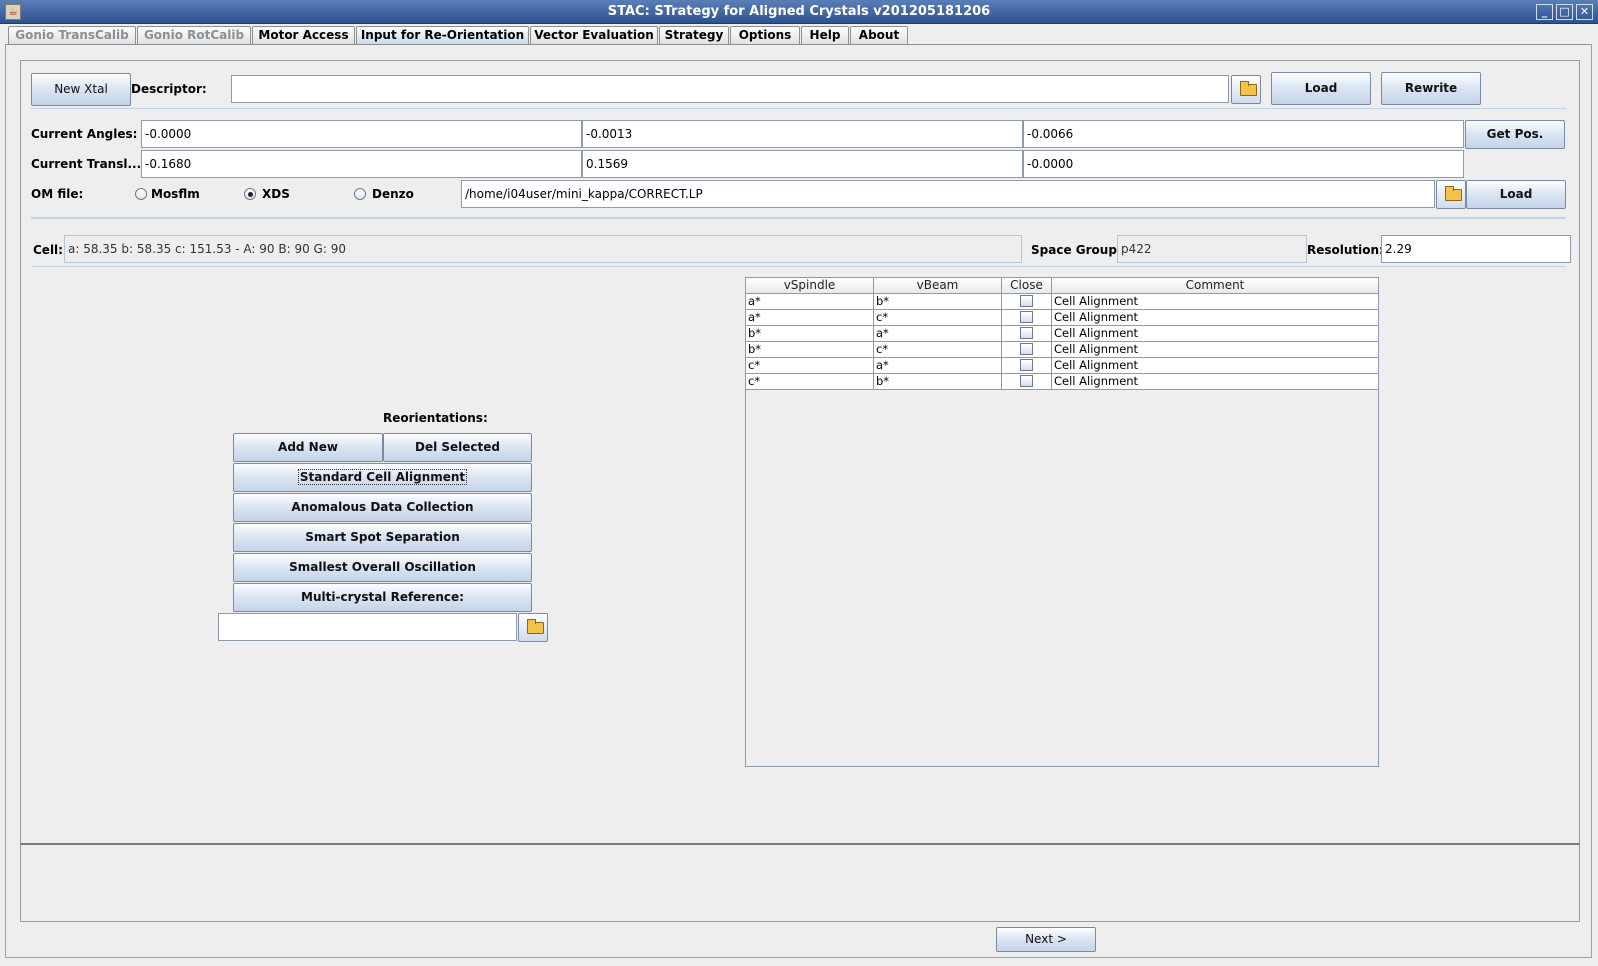 This screenshot has height=966, width=1598. Describe the element at coordinates (1431, 88) in the screenshot. I see `rewrite-button: Rewrite` at that location.